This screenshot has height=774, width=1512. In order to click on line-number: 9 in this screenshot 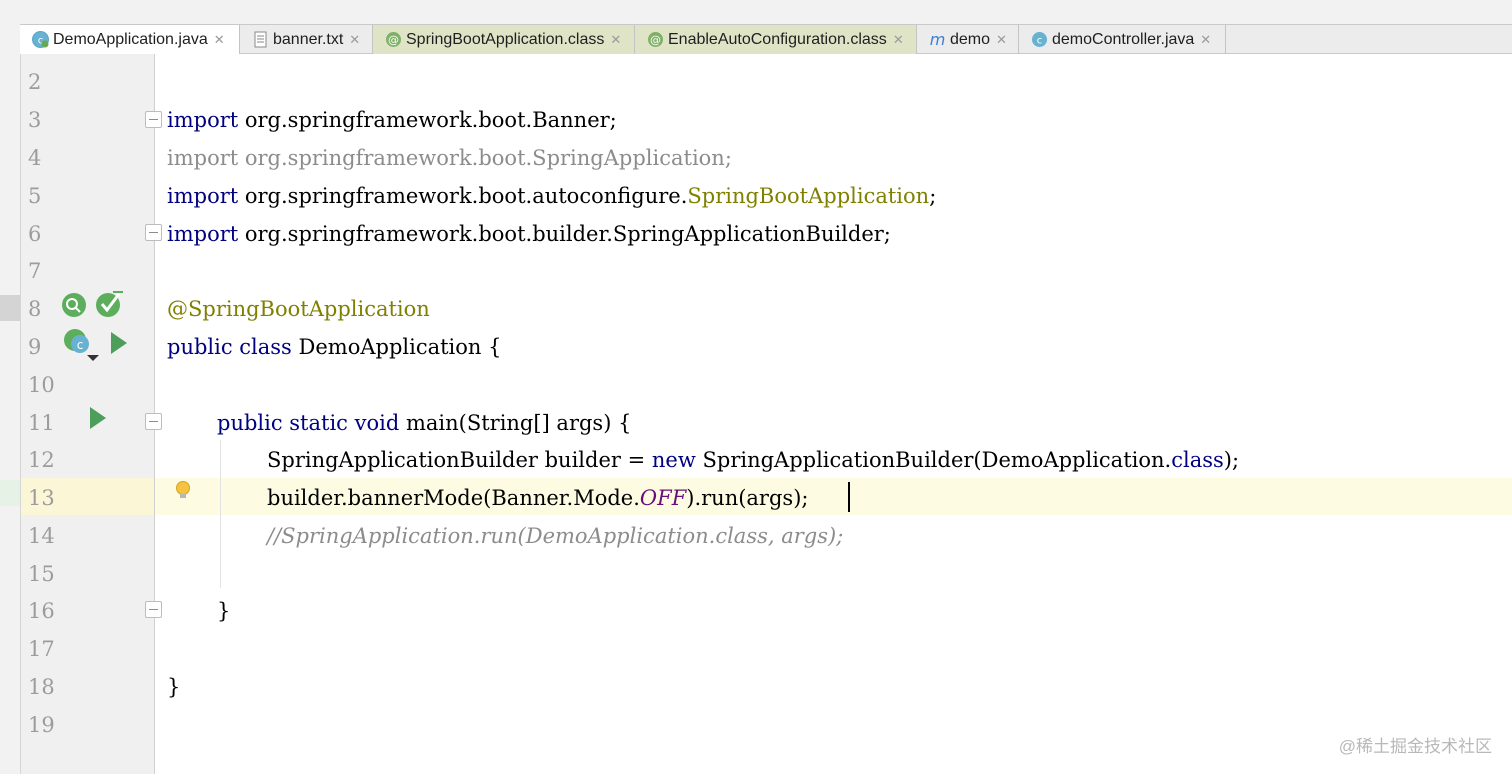, I will do `click(35, 347)`.